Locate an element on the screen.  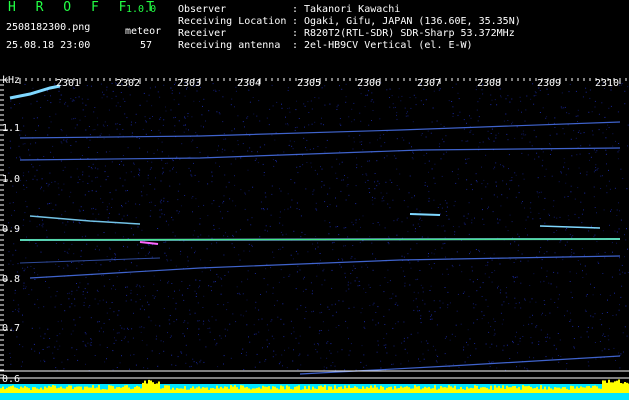
receiver-value: R820T2(RTL-SDR) SDR-Sharp 53.372MHz is located at coordinates (409, 33).